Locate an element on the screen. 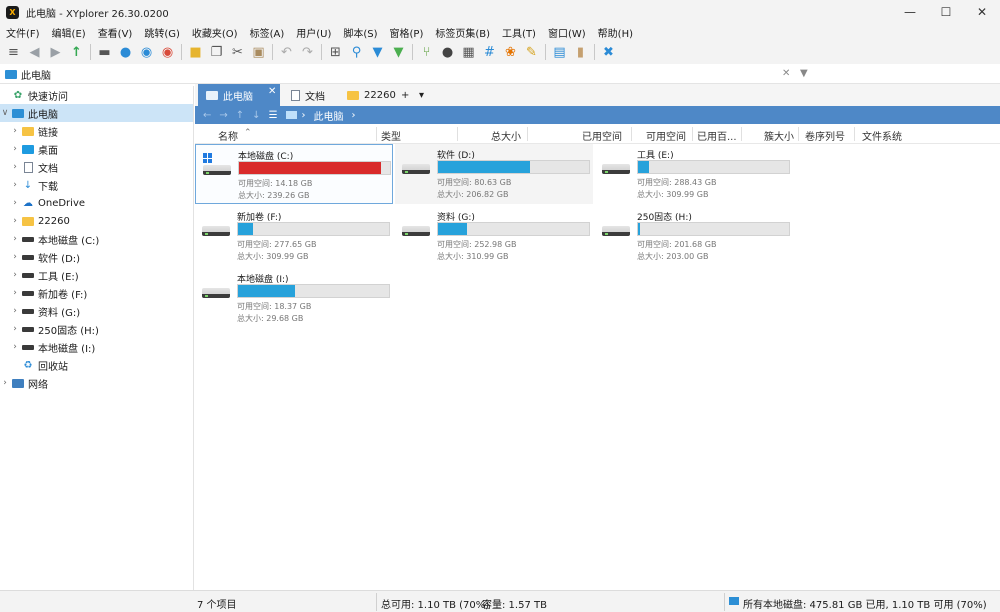 This screenshot has height=612, width=1000. column-file-system: 文件系统 is located at coordinates (882, 135).